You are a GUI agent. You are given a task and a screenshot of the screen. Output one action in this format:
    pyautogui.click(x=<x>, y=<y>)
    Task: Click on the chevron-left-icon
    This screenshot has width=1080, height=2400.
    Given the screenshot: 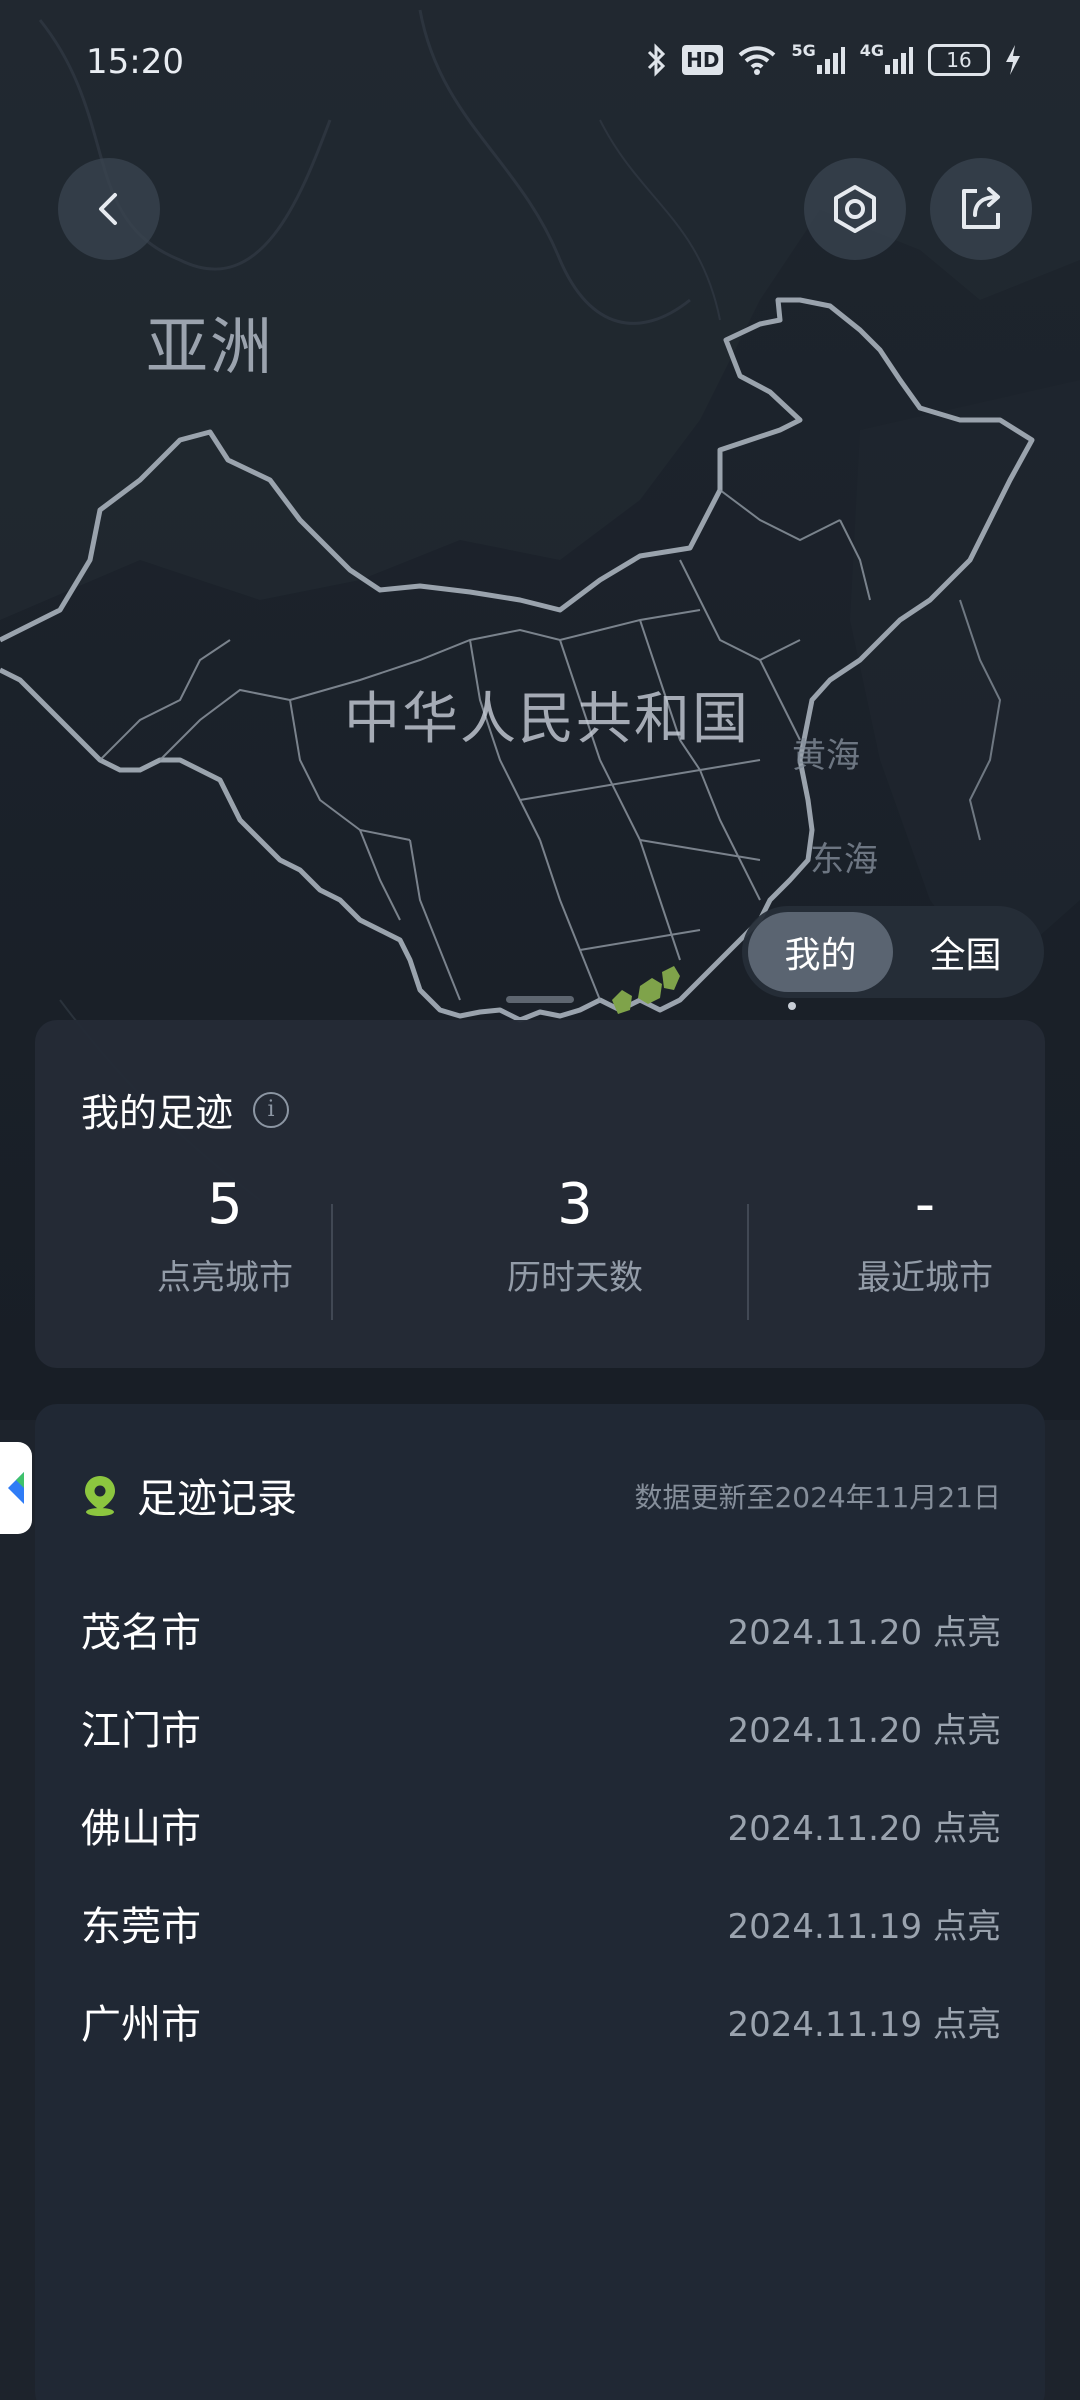 What is the action you would take?
    pyautogui.click(x=108, y=209)
    